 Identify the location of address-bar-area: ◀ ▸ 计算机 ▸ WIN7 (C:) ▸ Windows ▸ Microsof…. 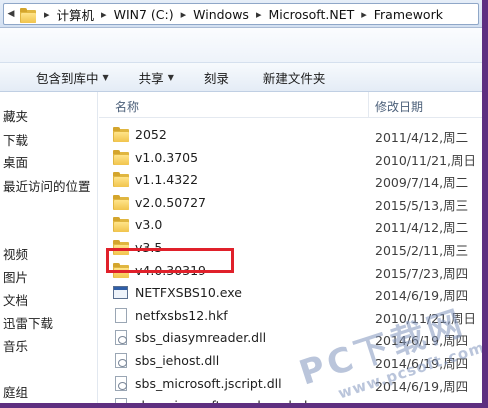
(241, 14).